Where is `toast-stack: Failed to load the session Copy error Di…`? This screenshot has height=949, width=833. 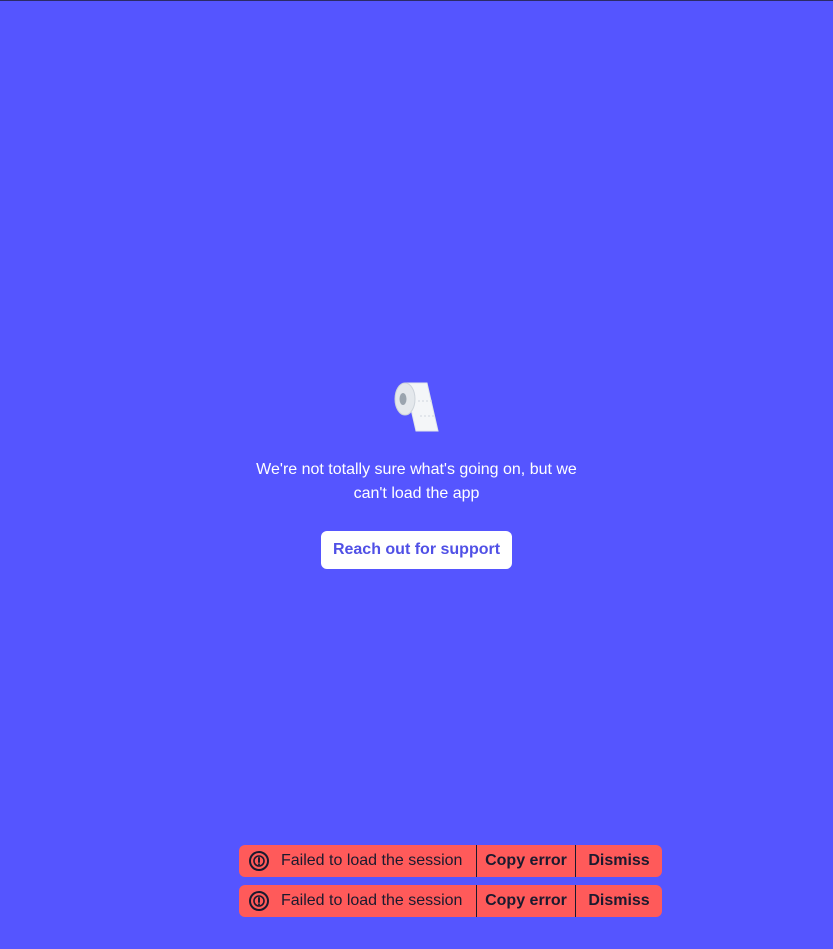 toast-stack: Failed to load the session Copy error Di… is located at coordinates (450, 881).